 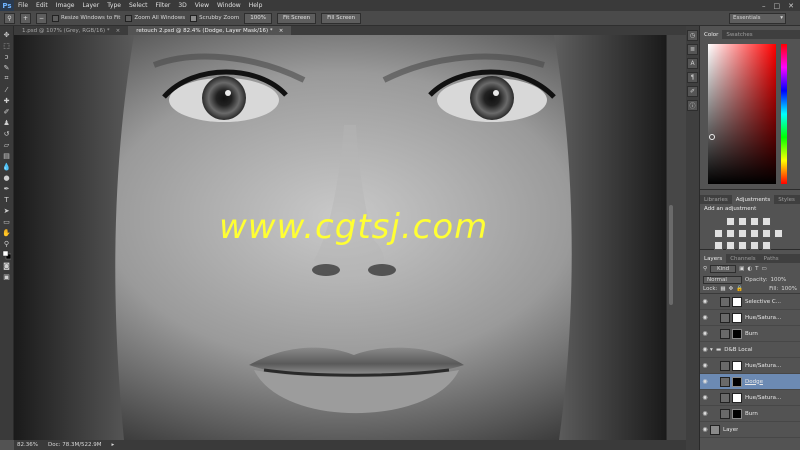 I want to click on paragraph-panel-icon: ¶, so click(x=692, y=77).